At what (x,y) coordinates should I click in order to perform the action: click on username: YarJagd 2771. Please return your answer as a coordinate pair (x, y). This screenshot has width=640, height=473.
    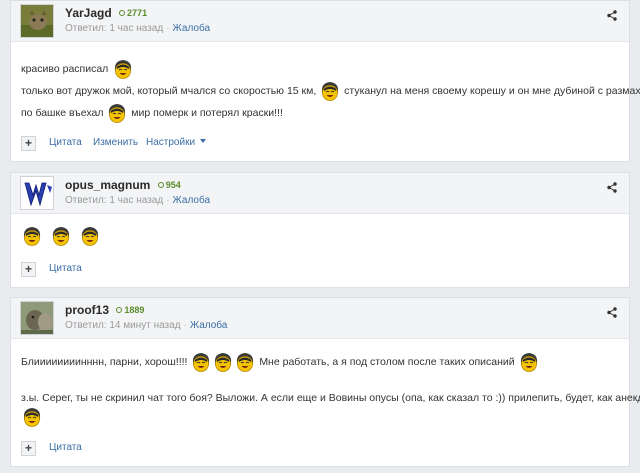
    Looking at the image, I should click on (106, 13).